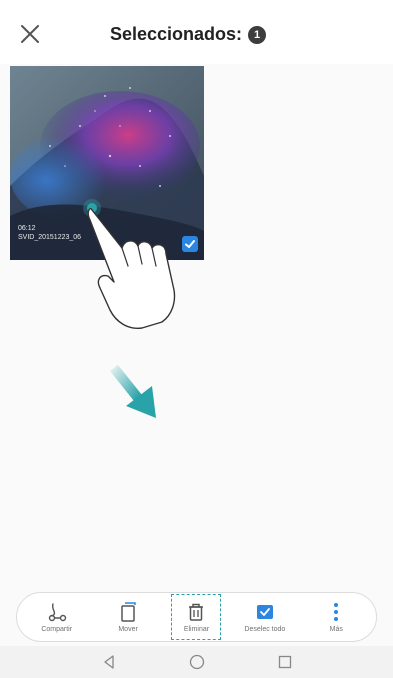 Image resolution: width=393 pixels, height=678 pixels. I want to click on swipe-direction-arrow, so click(138, 396).